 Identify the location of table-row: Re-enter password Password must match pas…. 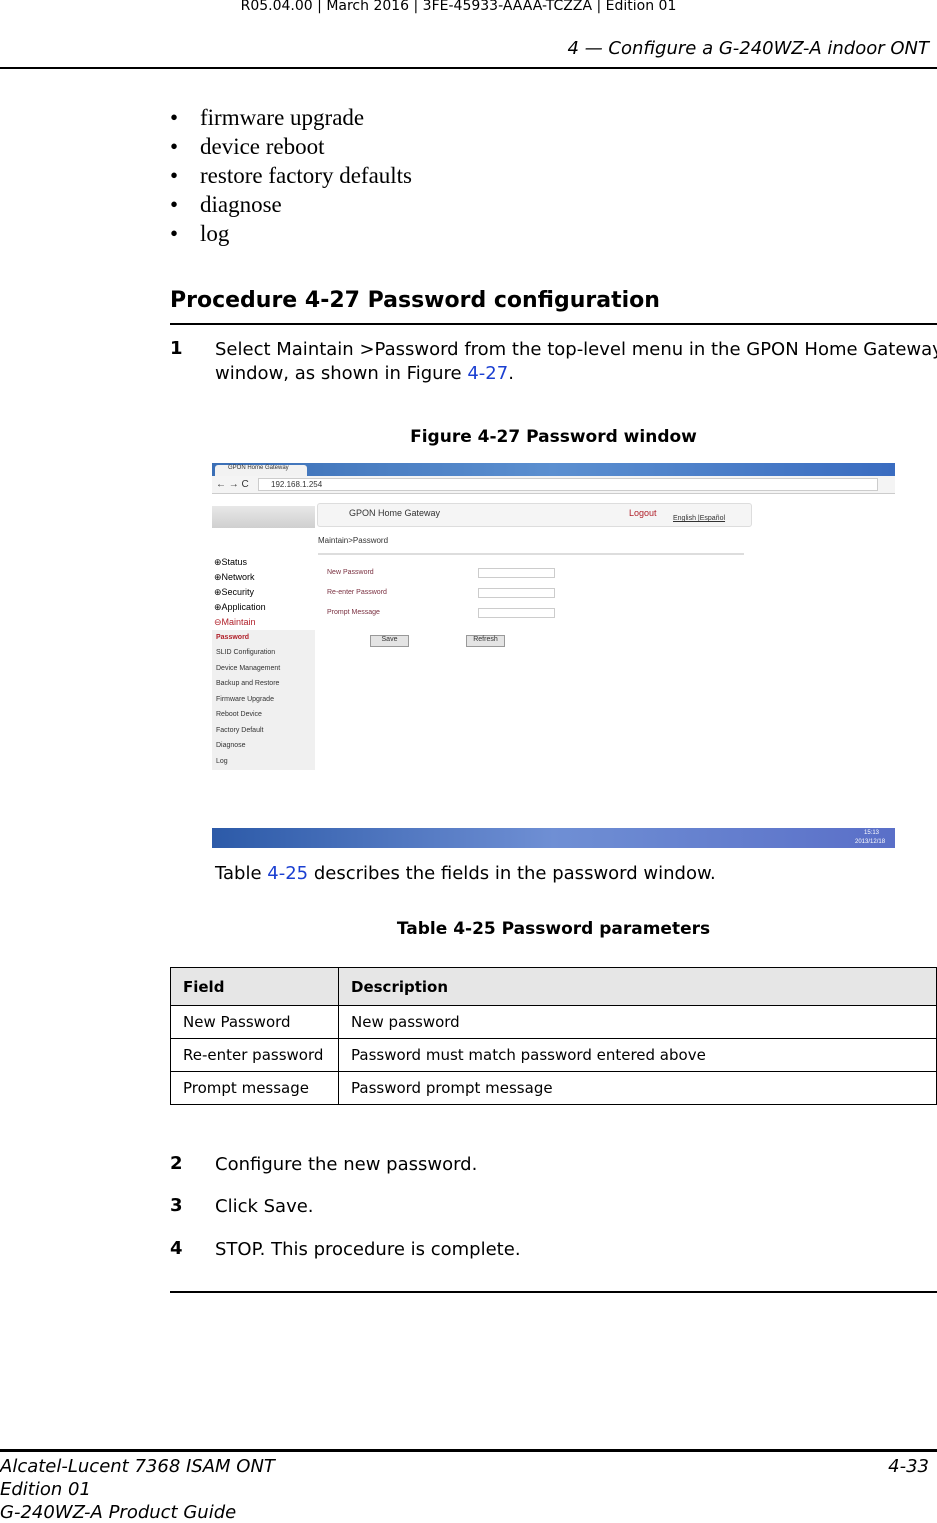
(553, 1055).